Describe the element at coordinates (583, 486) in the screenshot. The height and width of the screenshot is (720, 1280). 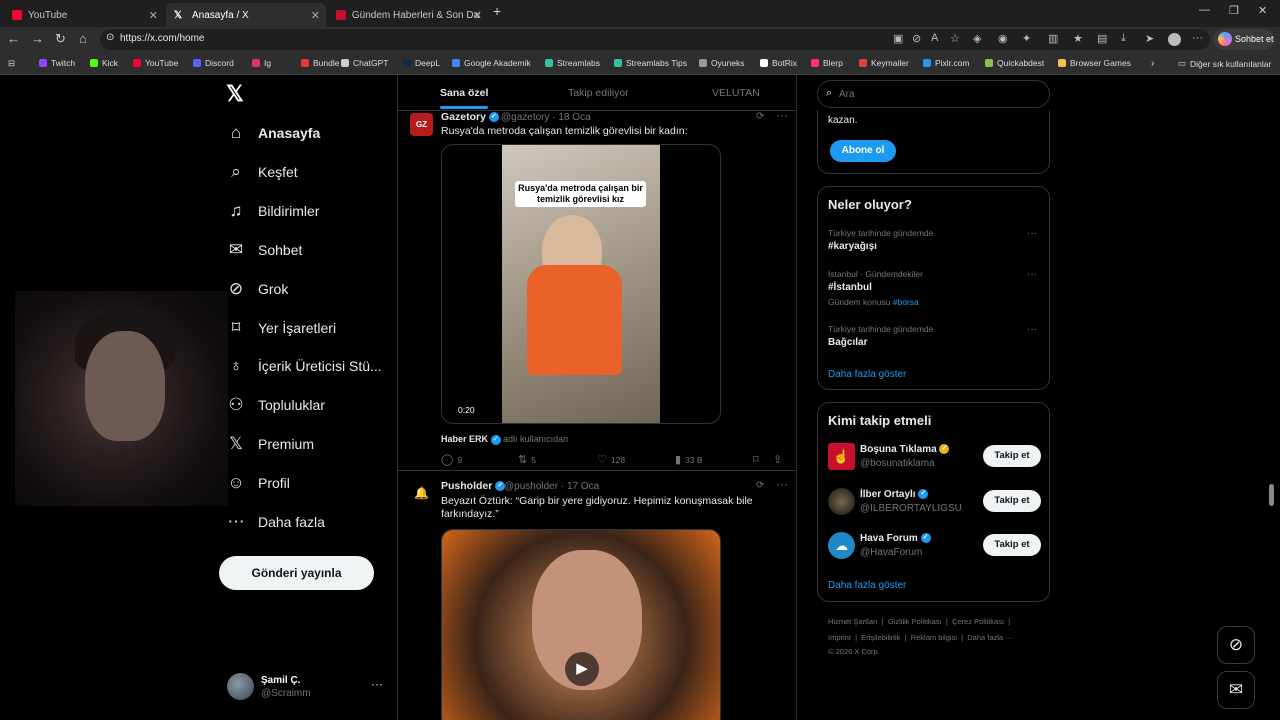
I see `post-date: 17 Oca` at that location.